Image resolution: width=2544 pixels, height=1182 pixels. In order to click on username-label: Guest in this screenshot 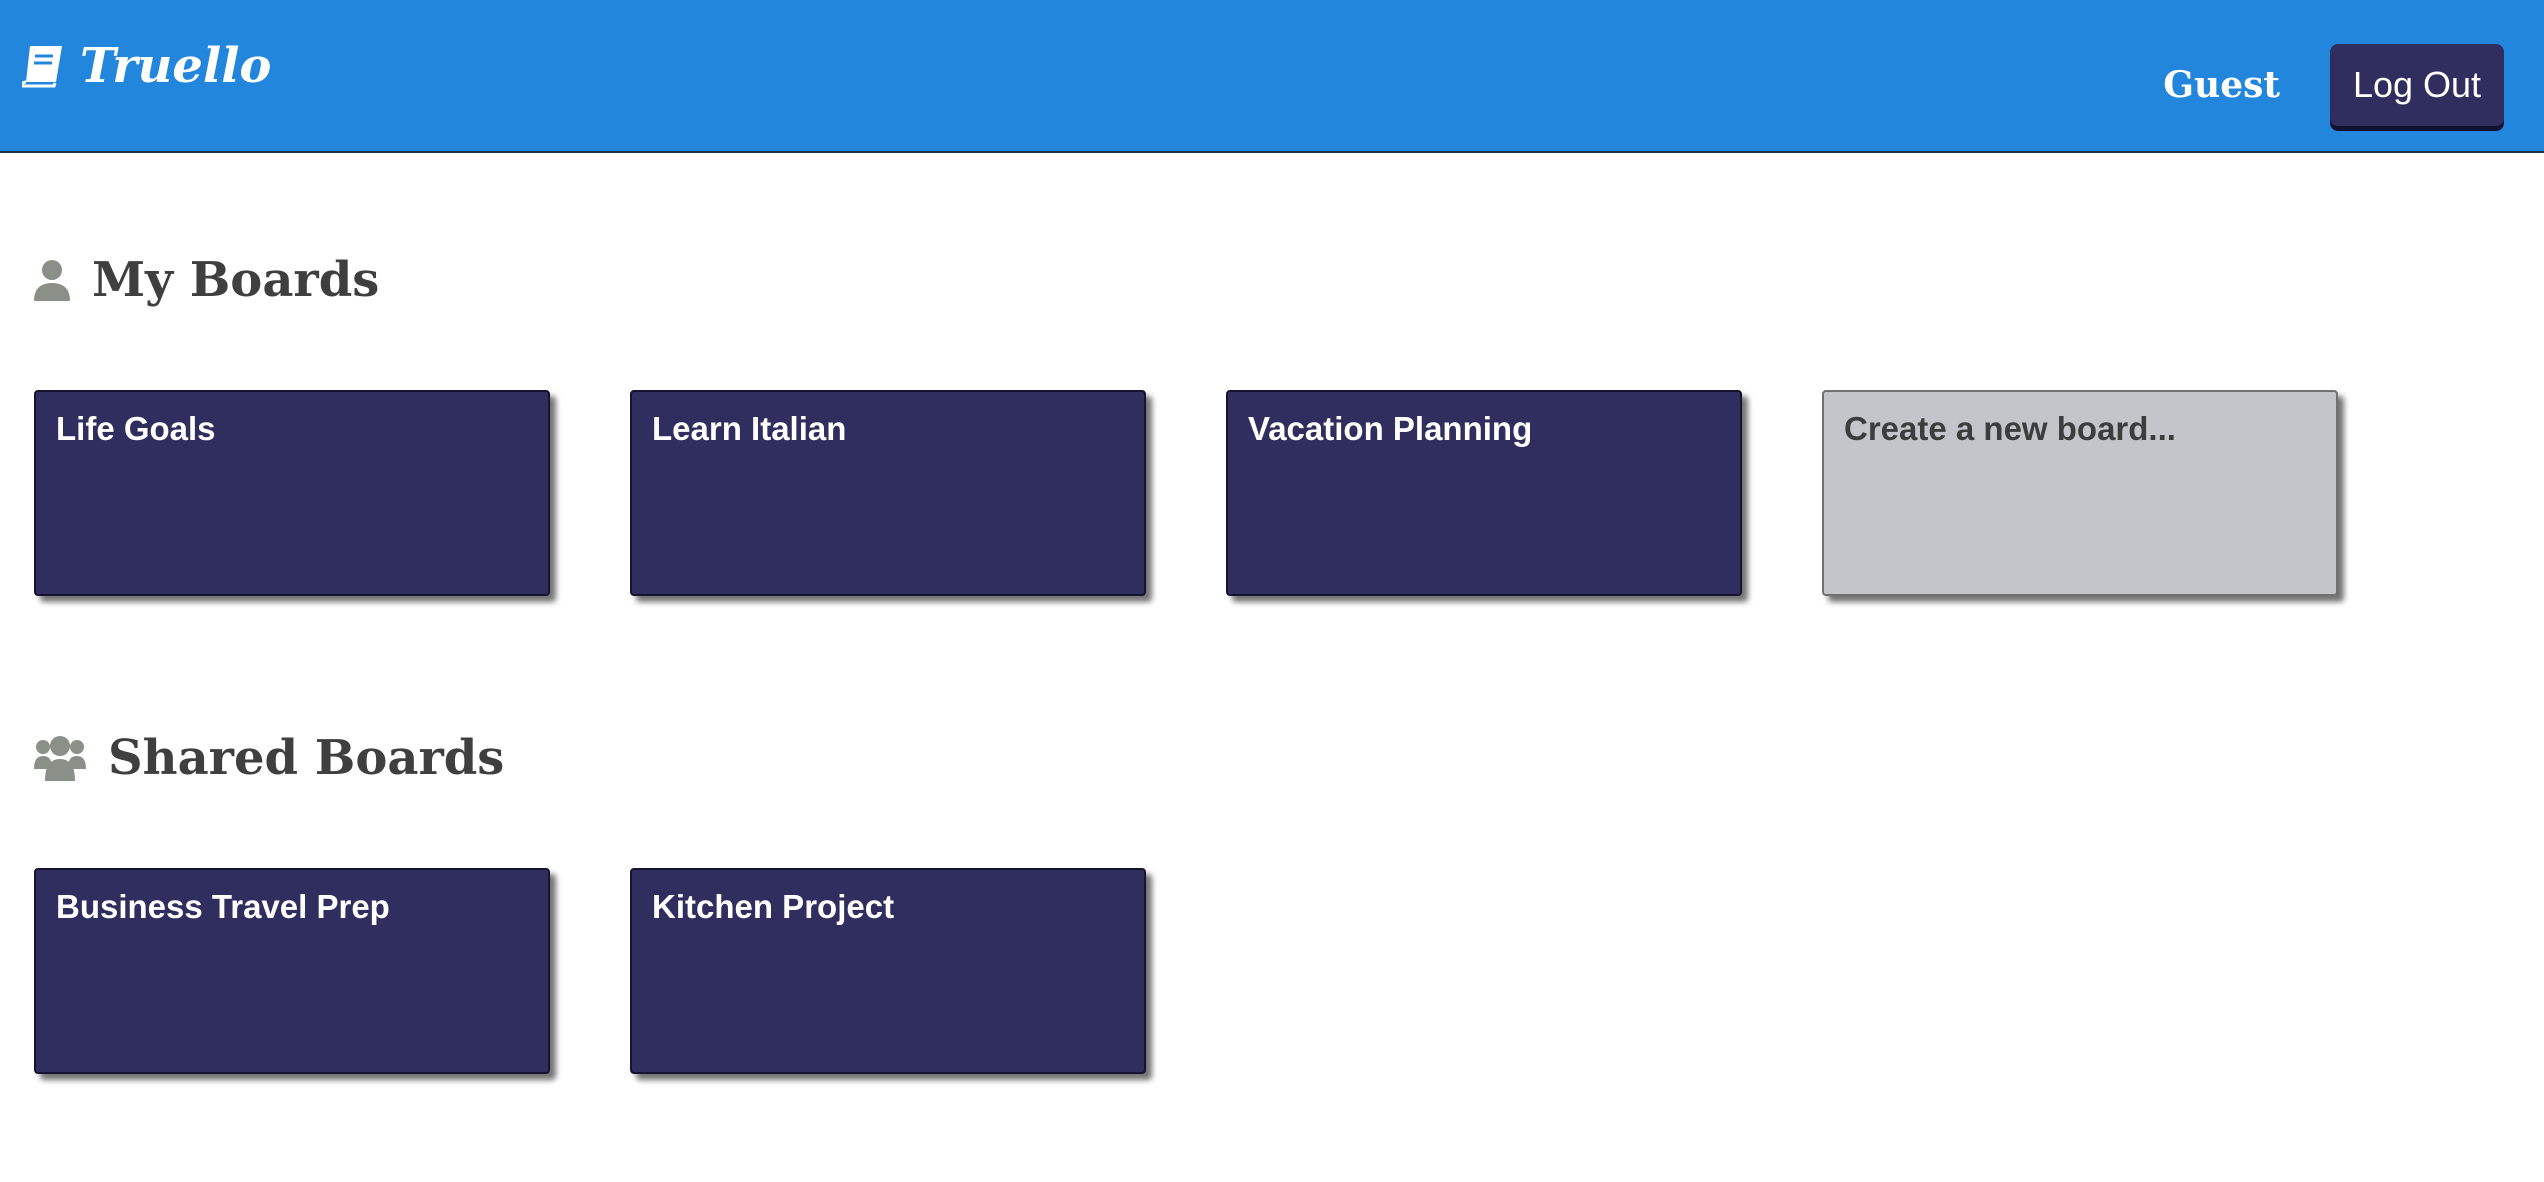, I will do `click(2221, 85)`.